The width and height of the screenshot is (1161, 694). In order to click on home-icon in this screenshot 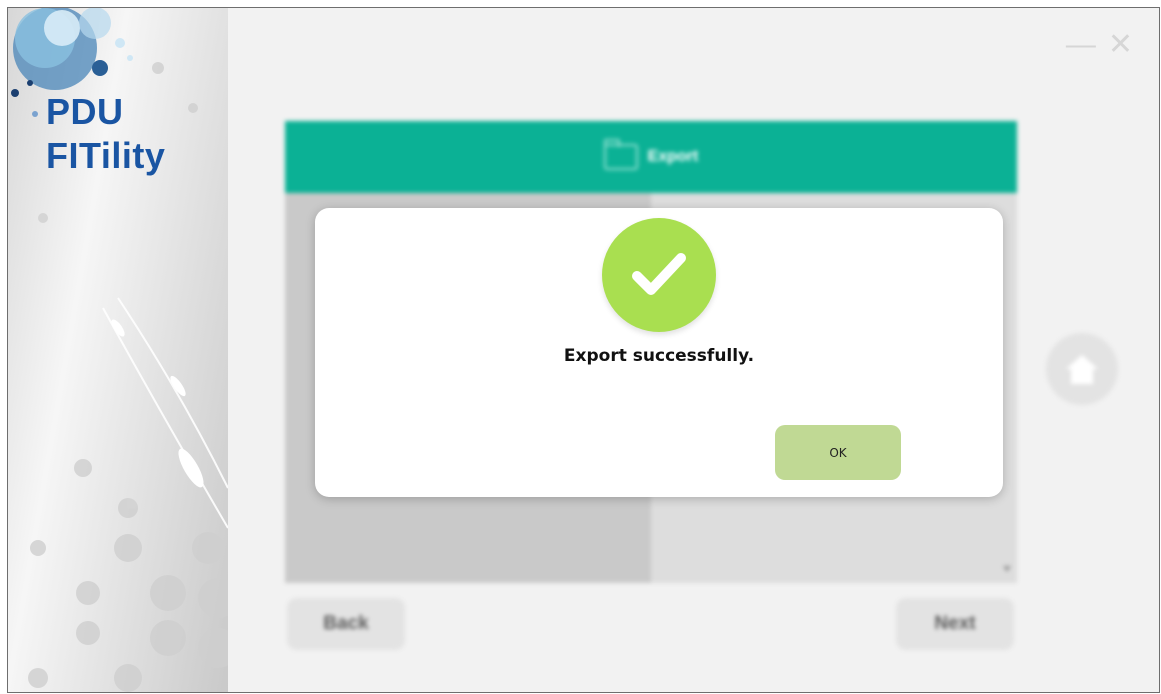, I will do `click(1082, 369)`.